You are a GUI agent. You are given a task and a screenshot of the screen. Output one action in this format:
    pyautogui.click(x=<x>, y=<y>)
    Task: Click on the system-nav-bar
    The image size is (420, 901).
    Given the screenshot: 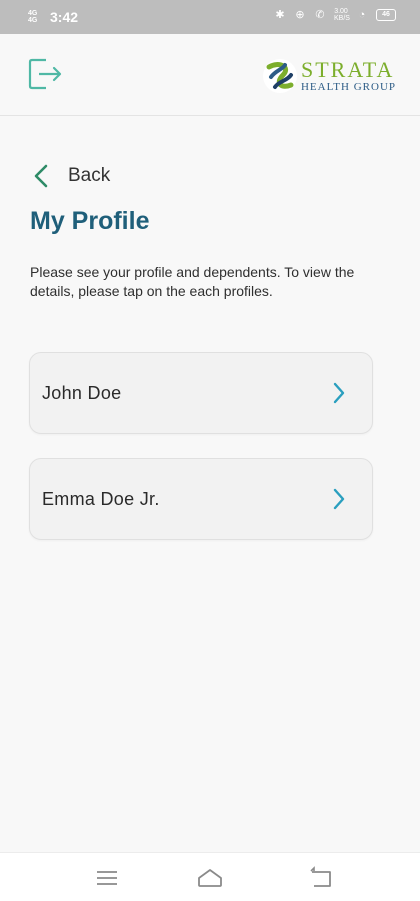 What is the action you would take?
    pyautogui.click(x=210, y=876)
    